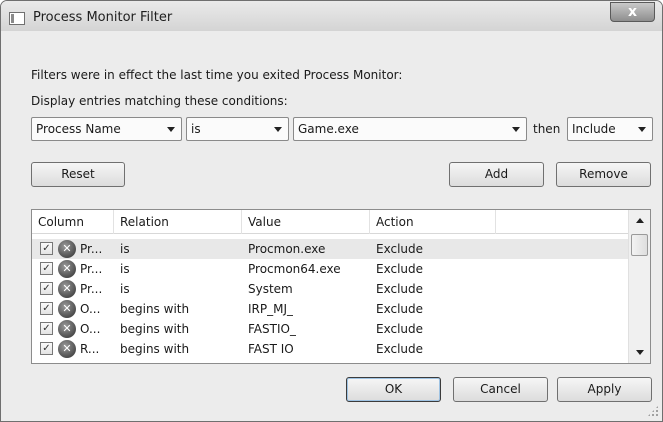 This screenshot has width=663, height=422. I want to click on title-bar: Process Monitor Filter x, so click(331, 16).